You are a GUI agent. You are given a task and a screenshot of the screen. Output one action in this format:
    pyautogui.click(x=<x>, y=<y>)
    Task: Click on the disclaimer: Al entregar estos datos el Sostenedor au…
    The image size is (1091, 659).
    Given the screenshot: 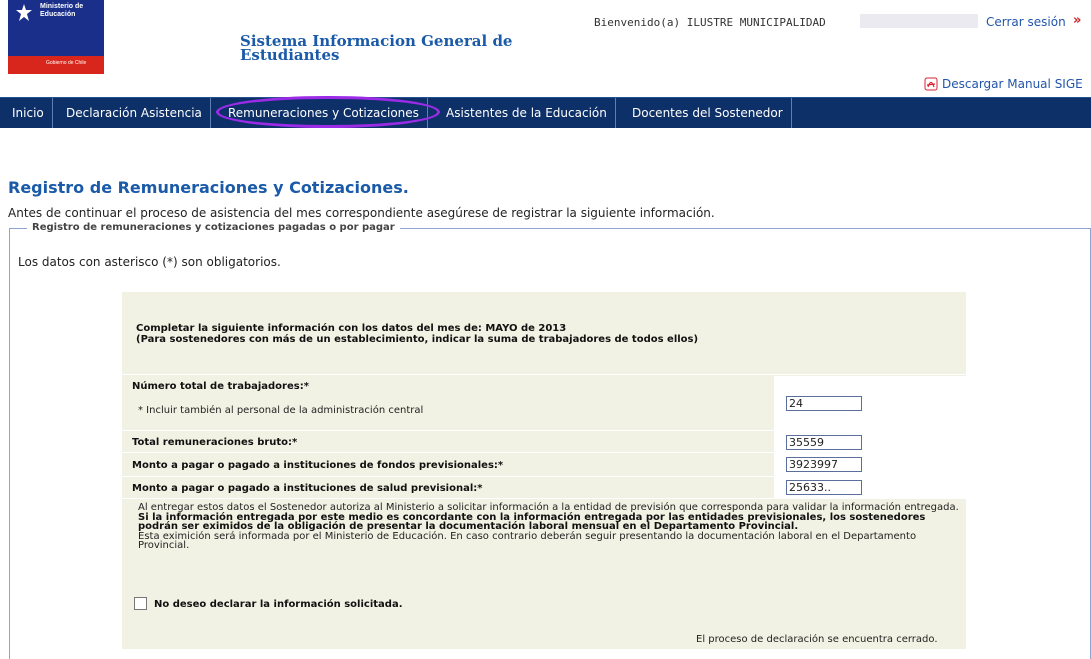 What is the action you would take?
    pyautogui.click(x=550, y=527)
    